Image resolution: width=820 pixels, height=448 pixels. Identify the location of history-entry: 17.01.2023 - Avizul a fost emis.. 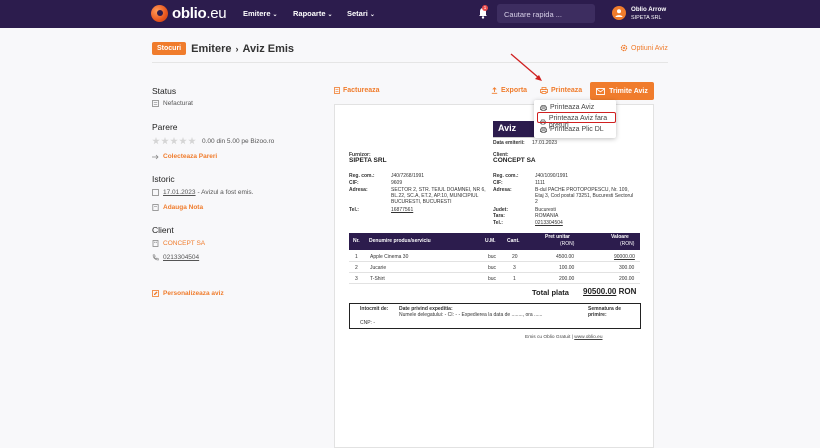
(202, 192).